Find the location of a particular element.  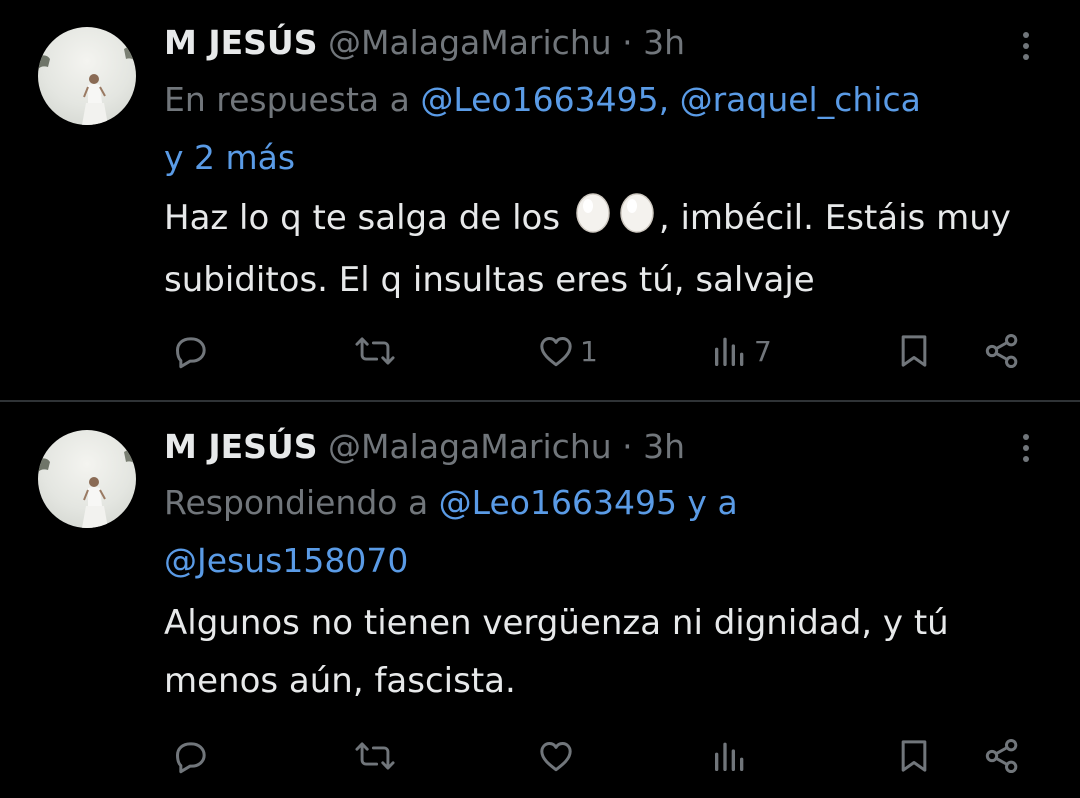

mention-link: @Jesus158070 is located at coordinates (286, 560).